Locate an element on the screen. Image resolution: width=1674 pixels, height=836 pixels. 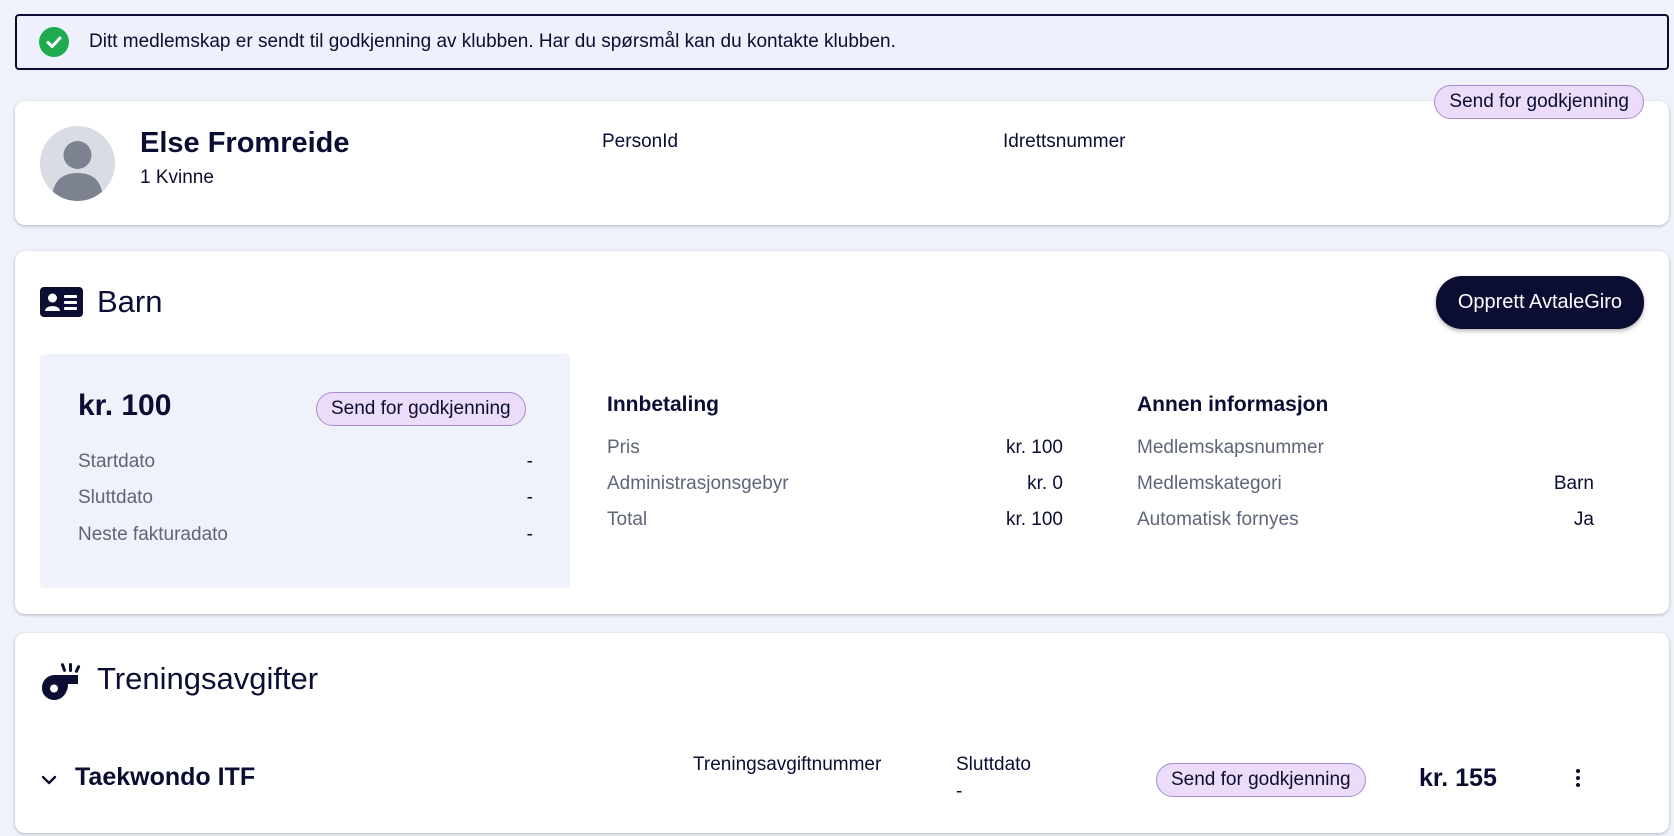
whistle-icon is located at coordinates (62, 685).